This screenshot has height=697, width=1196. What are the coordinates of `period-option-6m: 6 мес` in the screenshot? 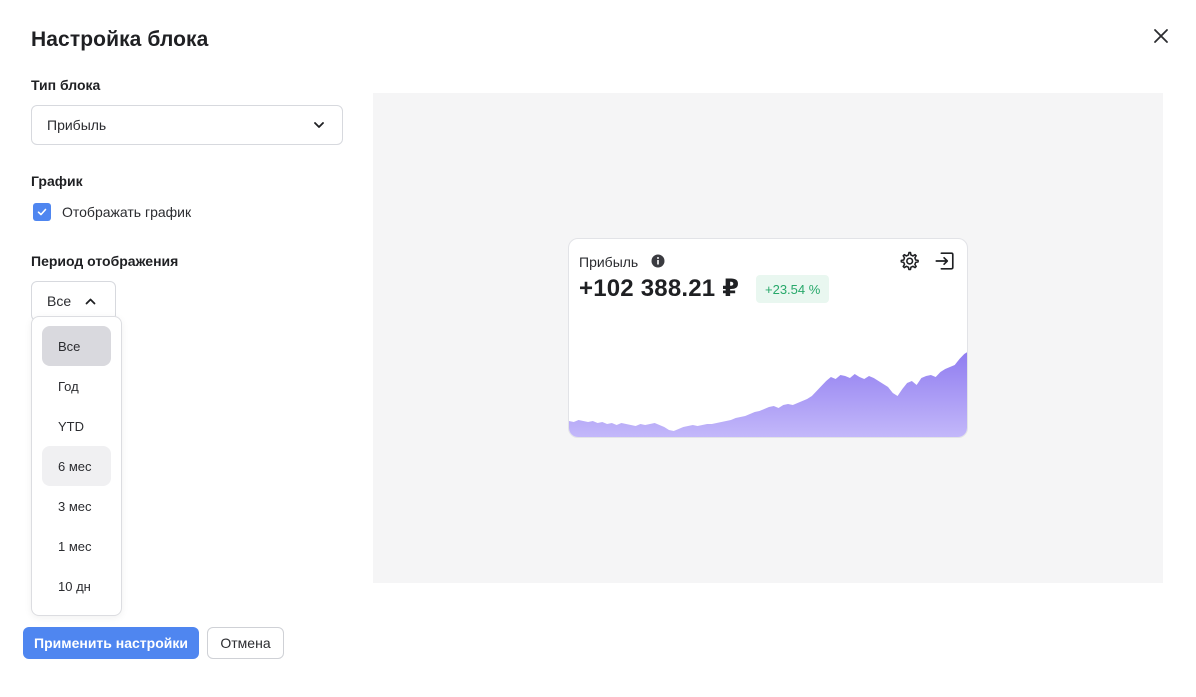 It's located at (76, 466).